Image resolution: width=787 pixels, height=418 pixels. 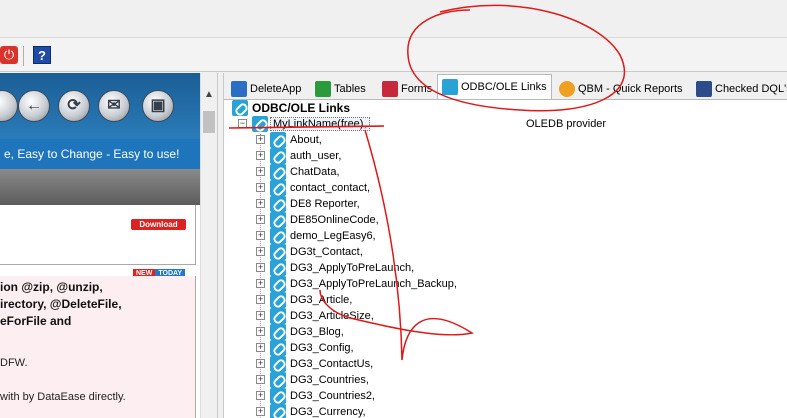 What do you see at coordinates (42, 55) in the screenshot?
I see `help-icon: ?` at bounding box center [42, 55].